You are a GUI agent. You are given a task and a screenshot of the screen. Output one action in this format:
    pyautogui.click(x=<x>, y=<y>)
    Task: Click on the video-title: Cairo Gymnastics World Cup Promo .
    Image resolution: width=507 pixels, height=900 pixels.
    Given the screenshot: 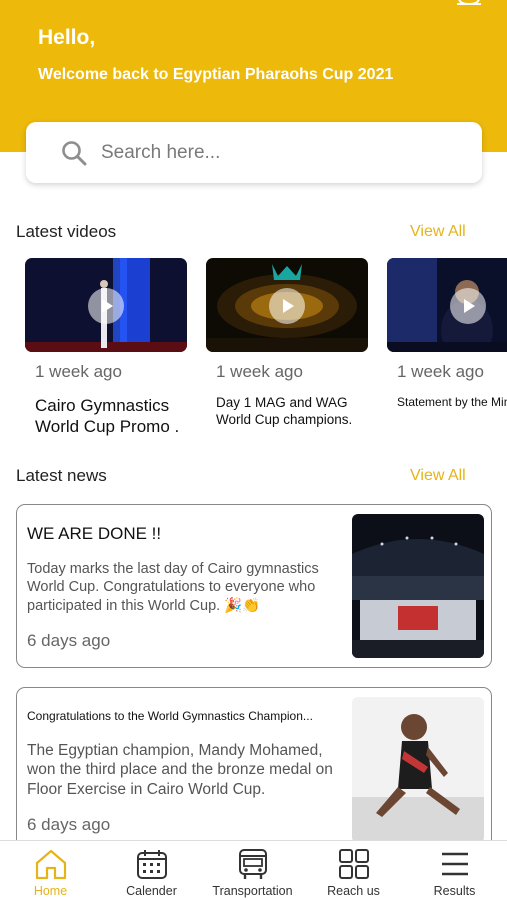 What is the action you would take?
    pyautogui.click(x=107, y=416)
    